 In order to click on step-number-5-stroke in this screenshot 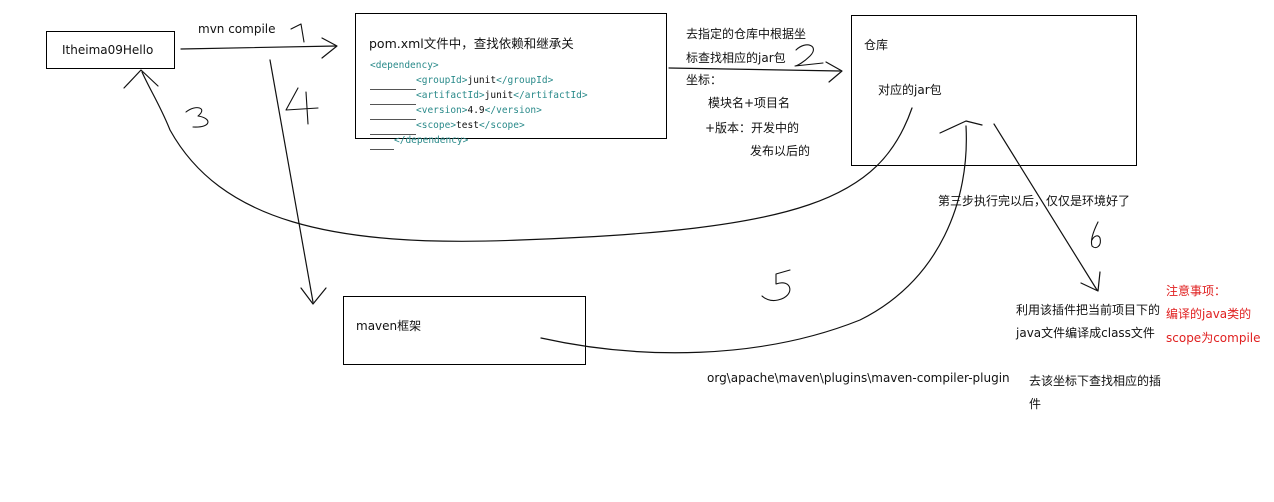, I will do `click(776, 285)`.